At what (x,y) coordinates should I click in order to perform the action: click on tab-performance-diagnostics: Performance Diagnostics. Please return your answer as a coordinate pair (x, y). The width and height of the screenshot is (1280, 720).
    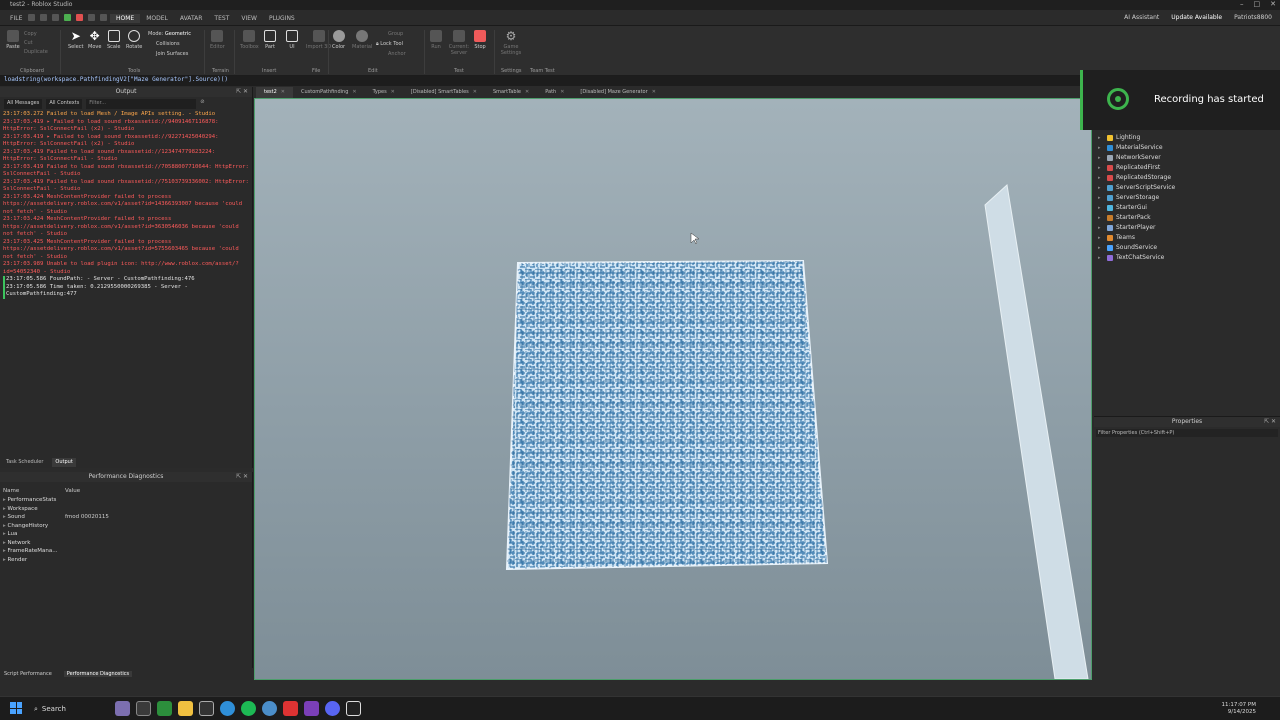
    Looking at the image, I should click on (98, 674).